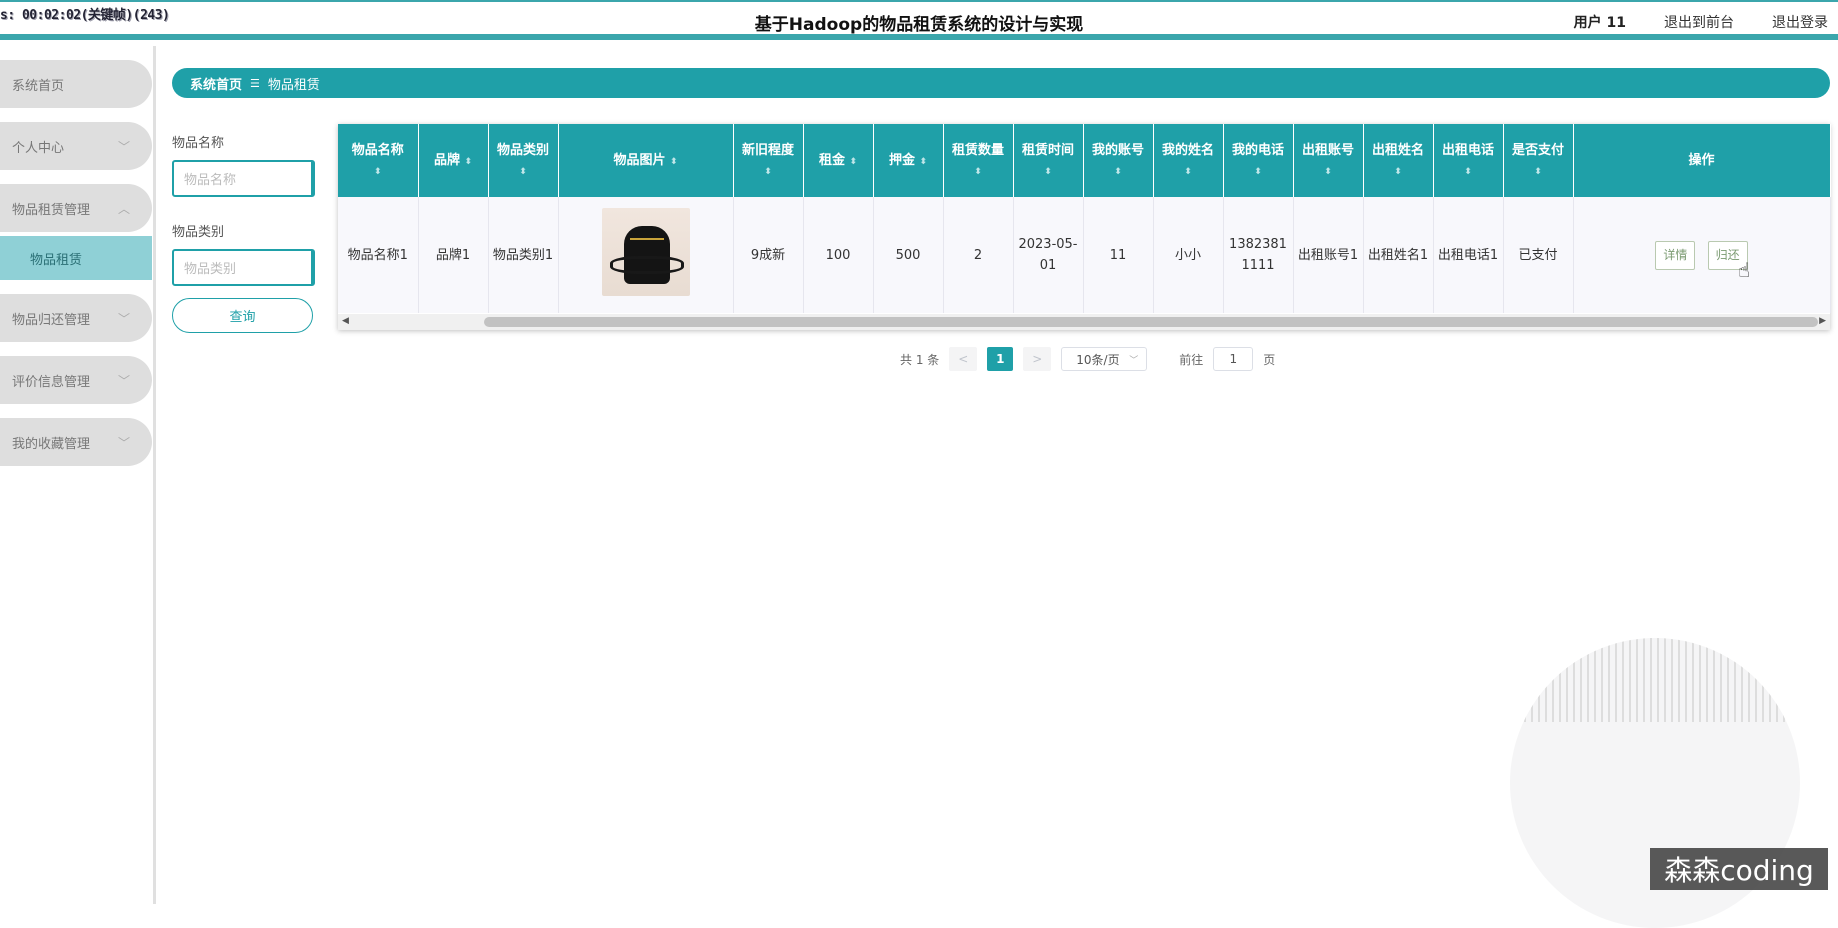  Describe the element at coordinates (216, 83) in the screenshot. I see `breadcrumb-home: 系统首页` at that location.